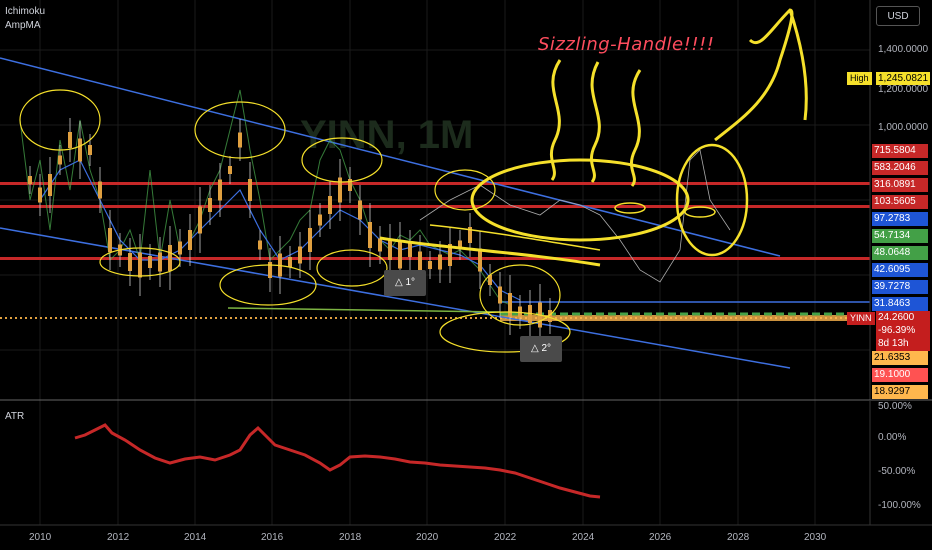  Describe the element at coordinates (895, 406) in the screenshot. I see `atr-axis-label: 50.00%` at that location.